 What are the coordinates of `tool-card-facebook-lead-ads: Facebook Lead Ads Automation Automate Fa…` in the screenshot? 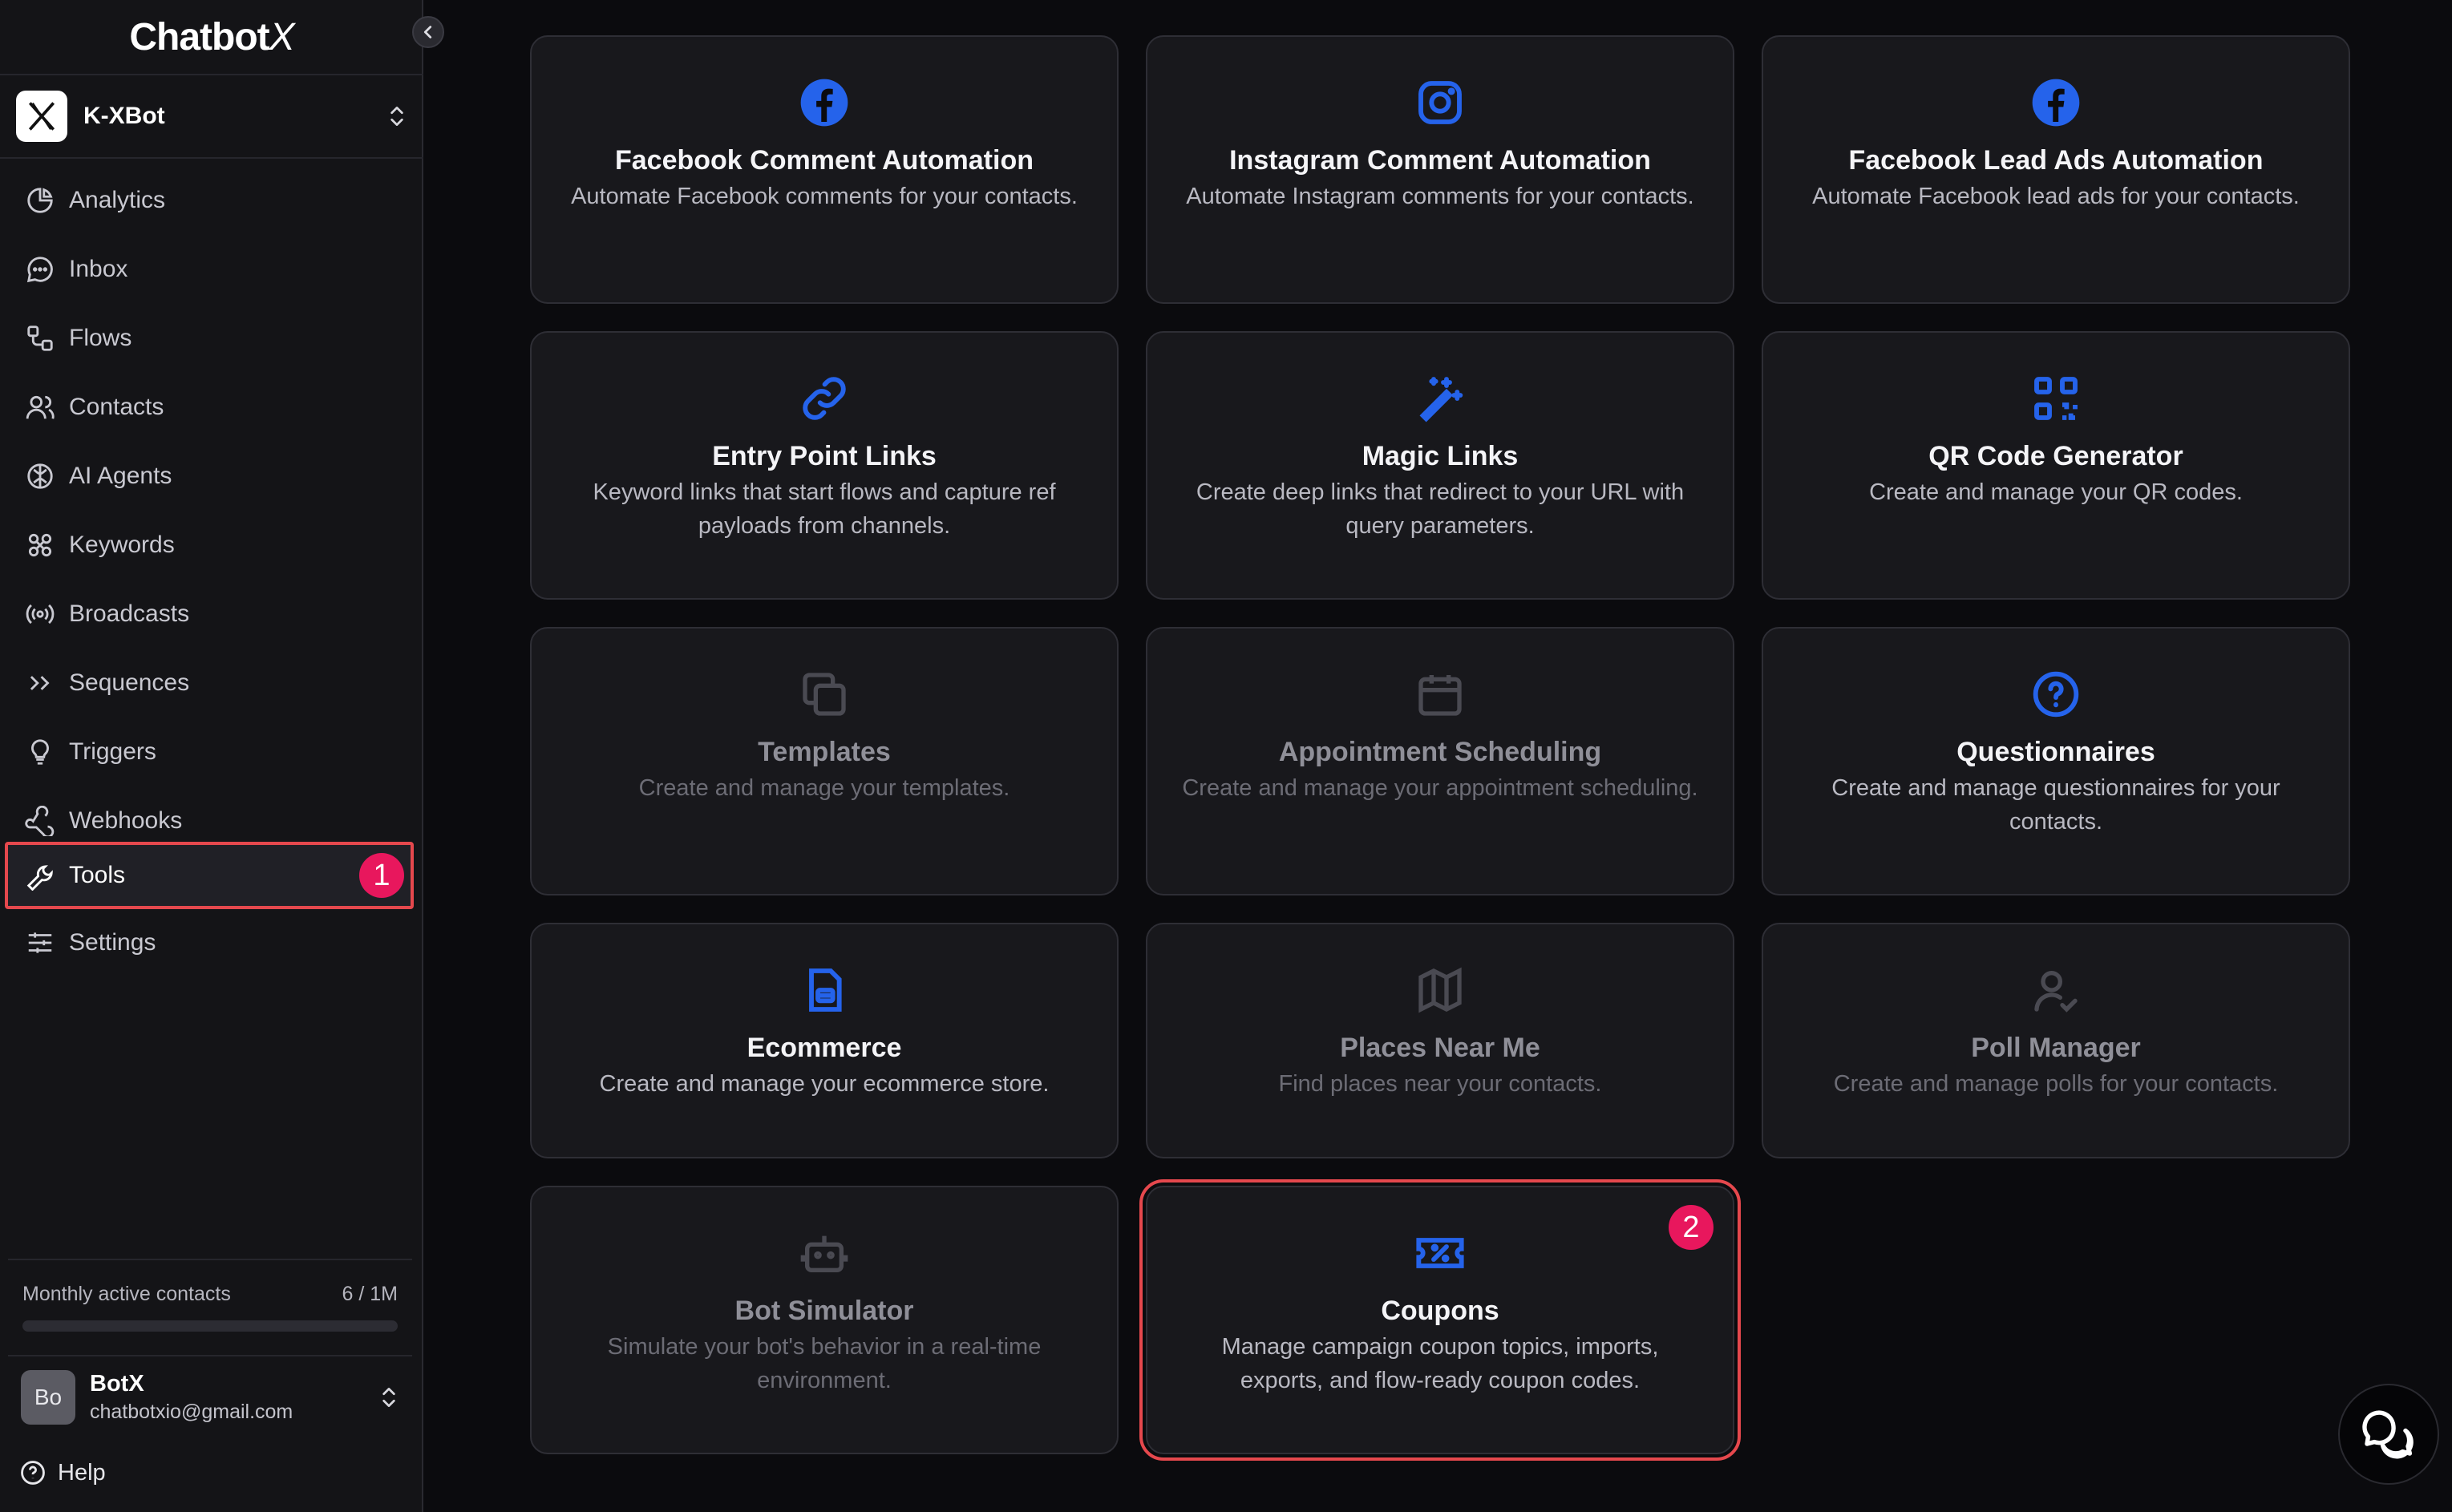 It's located at (2056, 169).